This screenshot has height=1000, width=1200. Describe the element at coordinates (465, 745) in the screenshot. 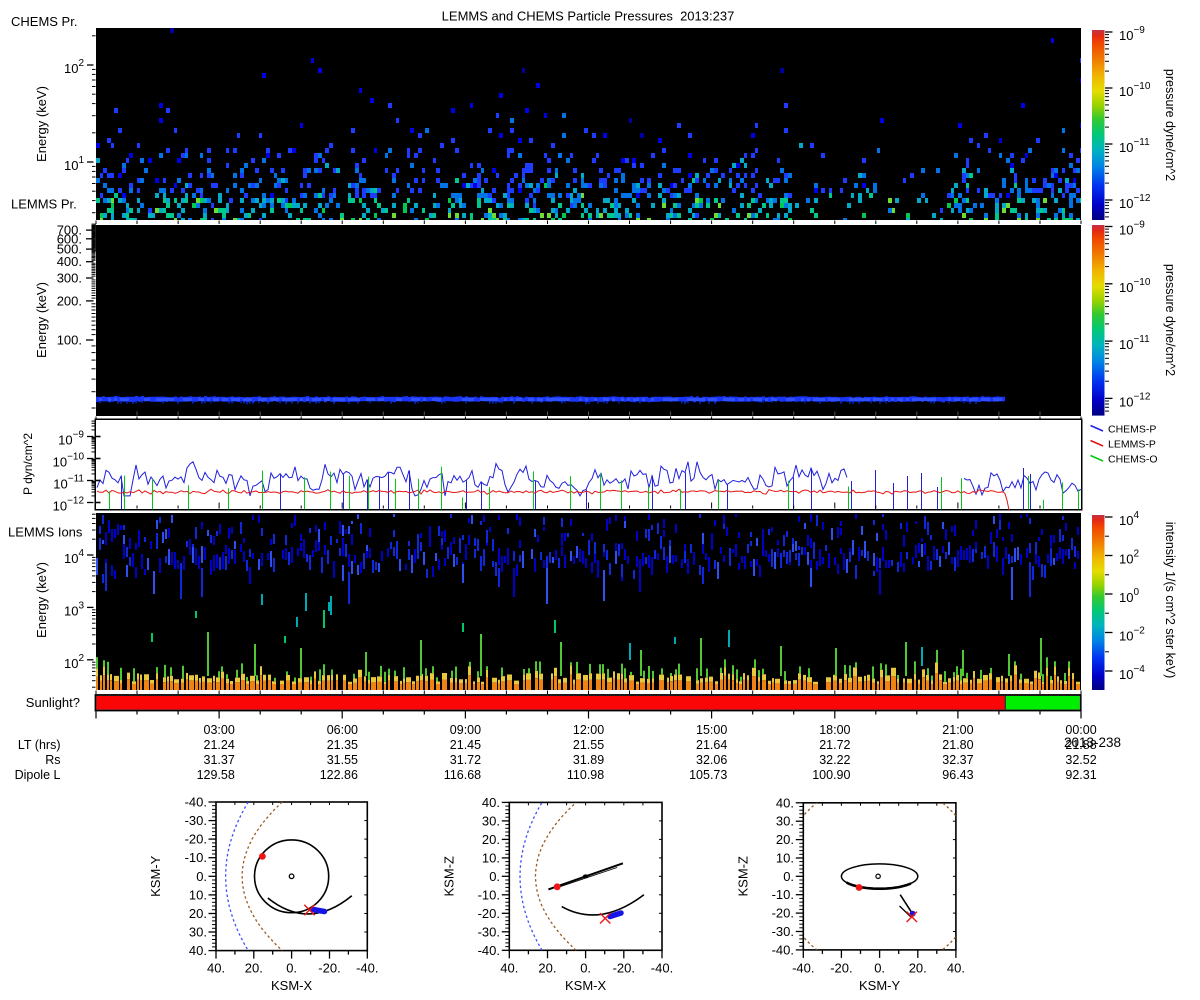

I see `svg-text: 21.45` at that location.